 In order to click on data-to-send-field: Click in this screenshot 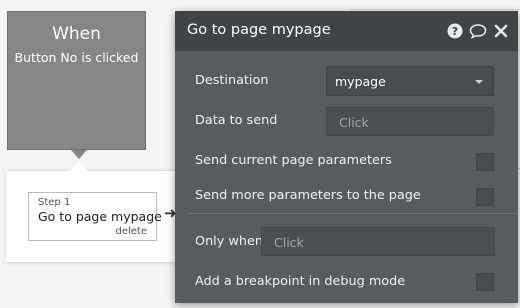, I will do `click(410, 121)`.